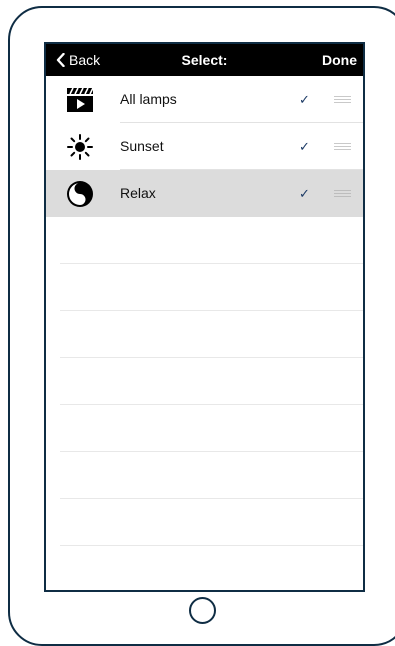  Describe the element at coordinates (204, 99) in the screenshot. I see `list-item-all-lamps: All lamps ✓` at that location.